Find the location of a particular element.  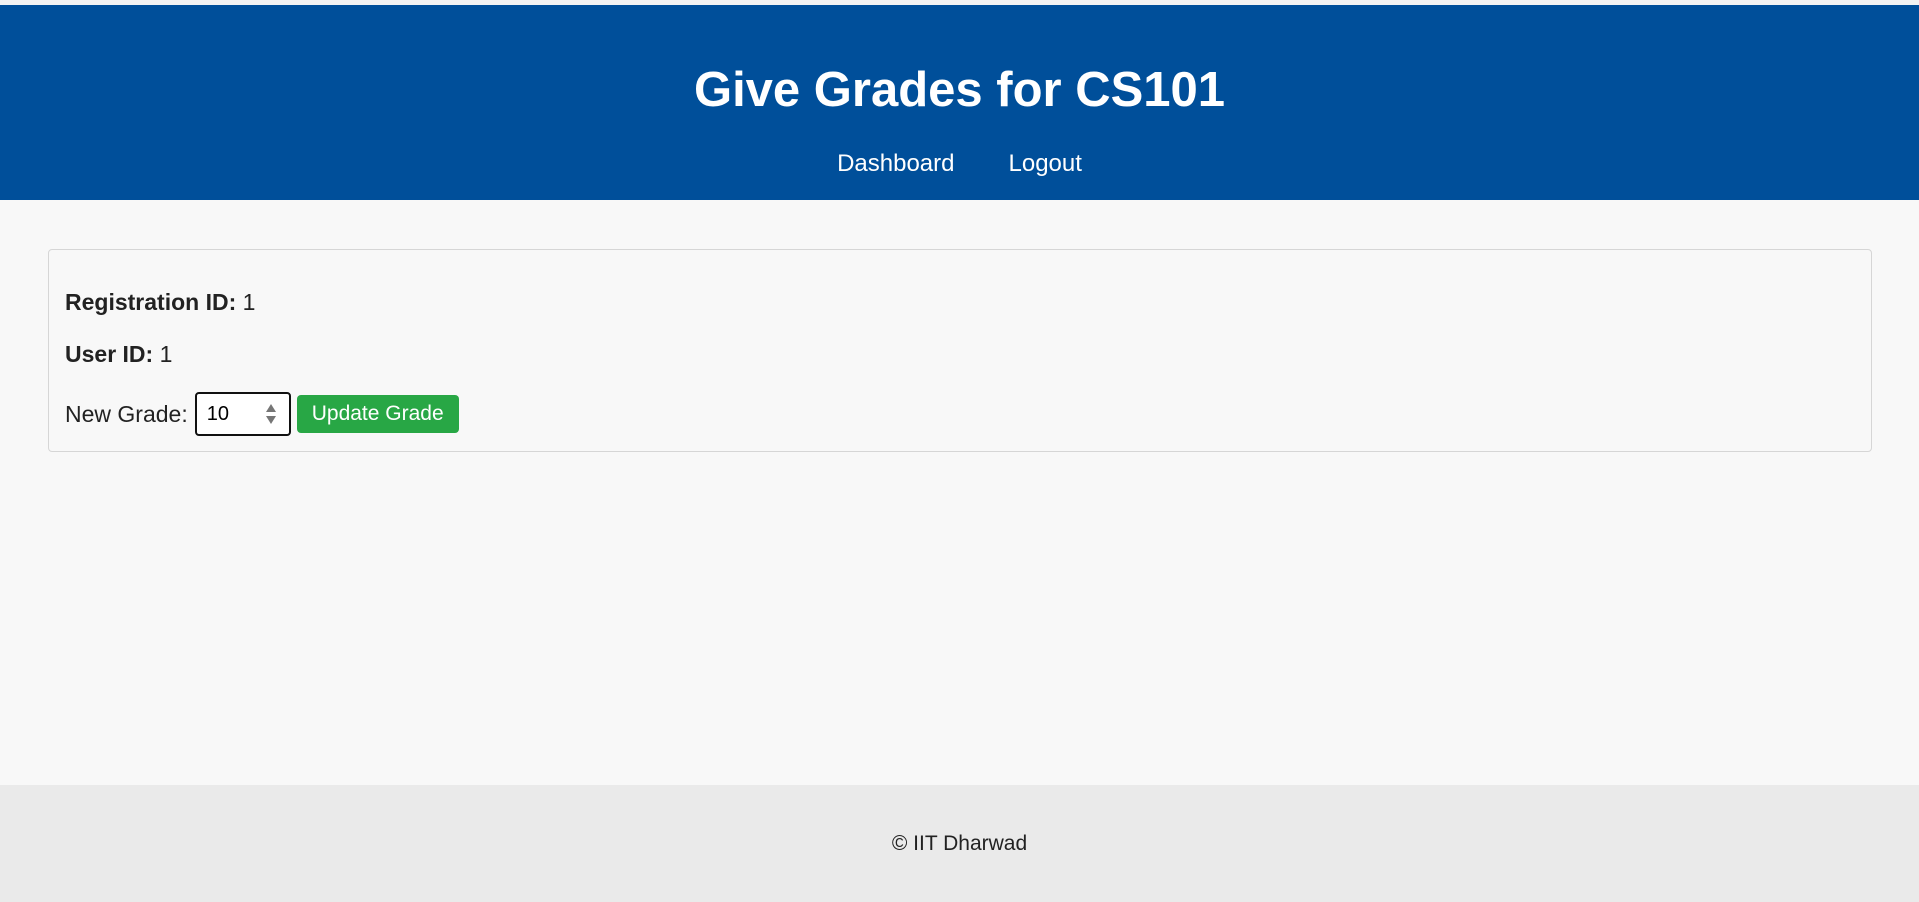

page-title: Give Grades for CS101 is located at coordinates (959, 90).